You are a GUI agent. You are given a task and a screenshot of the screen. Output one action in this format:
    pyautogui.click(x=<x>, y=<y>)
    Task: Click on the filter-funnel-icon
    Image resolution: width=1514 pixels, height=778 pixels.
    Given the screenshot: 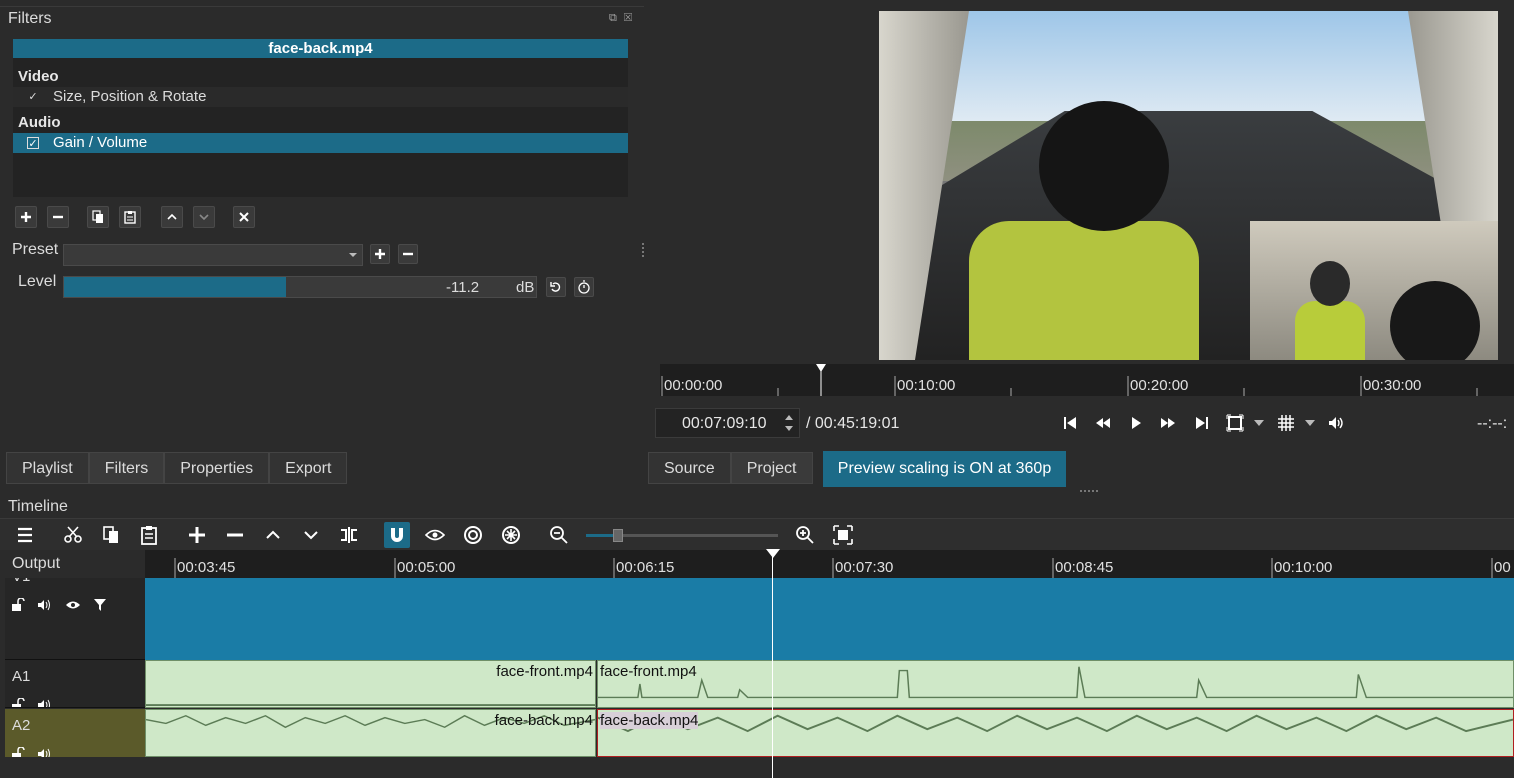 What is the action you would take?
    pyautogui.click(x=100, y=605)
    